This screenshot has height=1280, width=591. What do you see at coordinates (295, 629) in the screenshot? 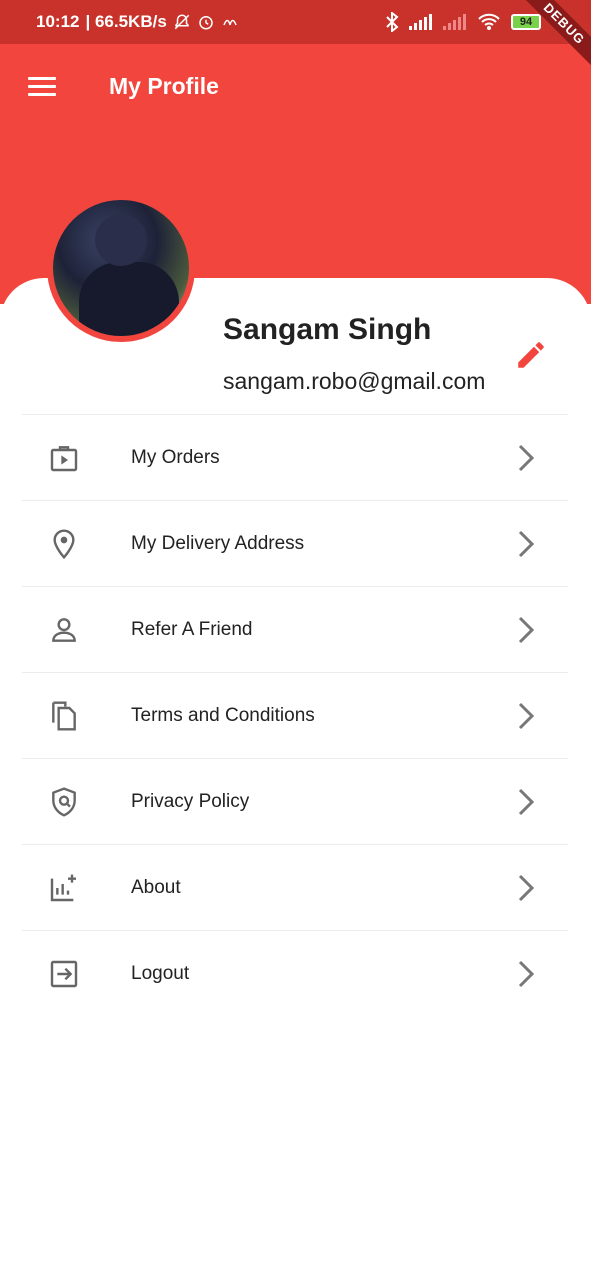
I see `menu-item-refer-friend: Refer A Friend` at bounding box center [295, 629].